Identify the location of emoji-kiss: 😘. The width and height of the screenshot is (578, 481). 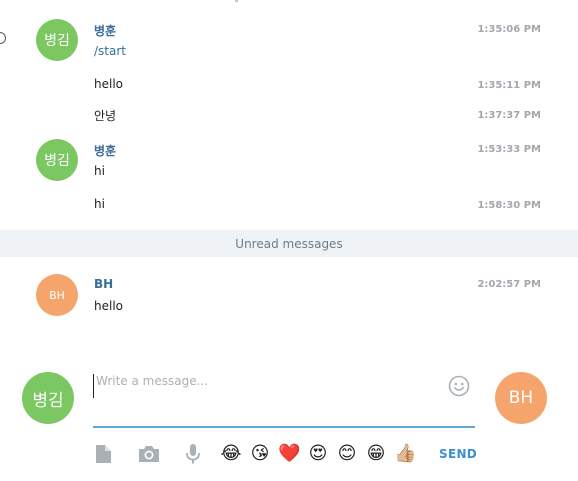
(260, 454).